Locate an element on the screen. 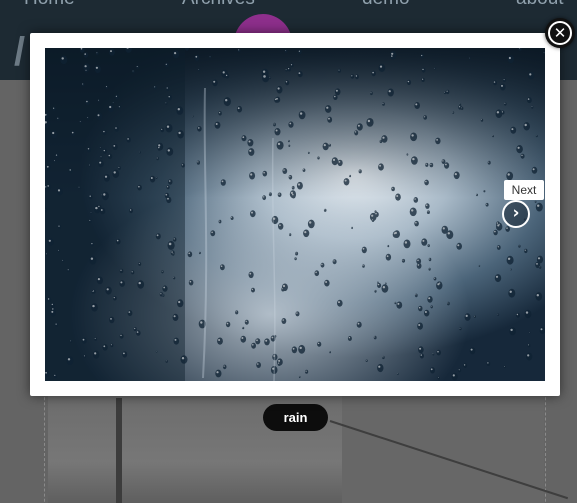 The height and width of the screenshot is (503, 577). photo-pole-detail is located at coordinates (119, 450).